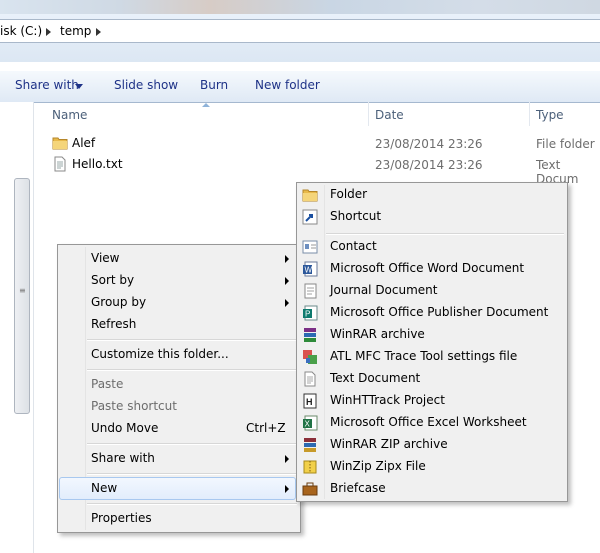 This screenshot has width=600, height=553. Describe the element at coordinates (300, 7) in the screenshot. I see `window-top-strip` at that location.